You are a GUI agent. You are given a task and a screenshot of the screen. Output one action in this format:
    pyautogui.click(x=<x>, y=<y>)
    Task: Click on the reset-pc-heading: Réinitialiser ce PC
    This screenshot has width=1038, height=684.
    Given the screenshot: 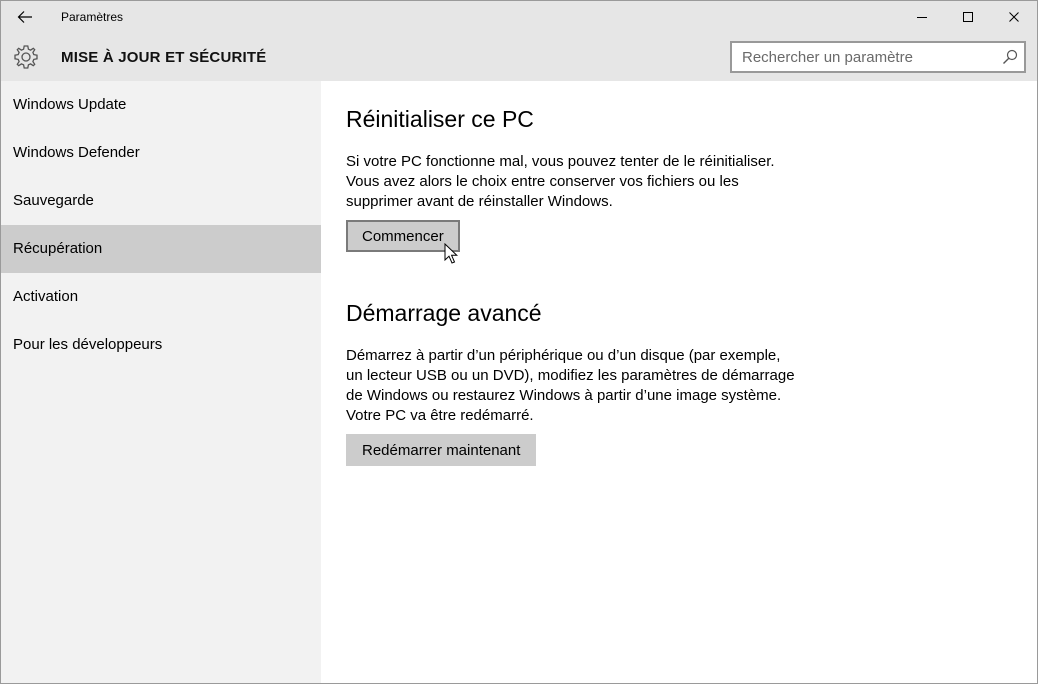 What is the action you would take?
    pyautogui.click(x=440, y=119)
    